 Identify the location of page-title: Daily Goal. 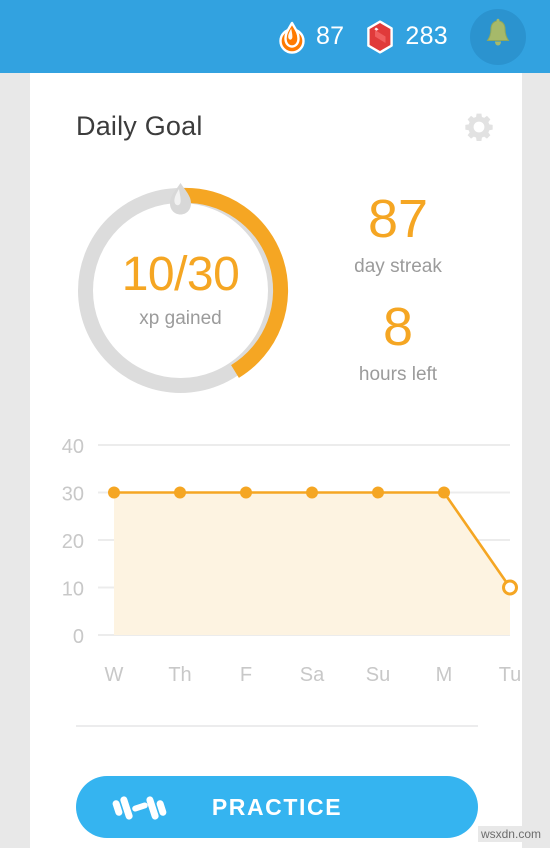
(139, 126).